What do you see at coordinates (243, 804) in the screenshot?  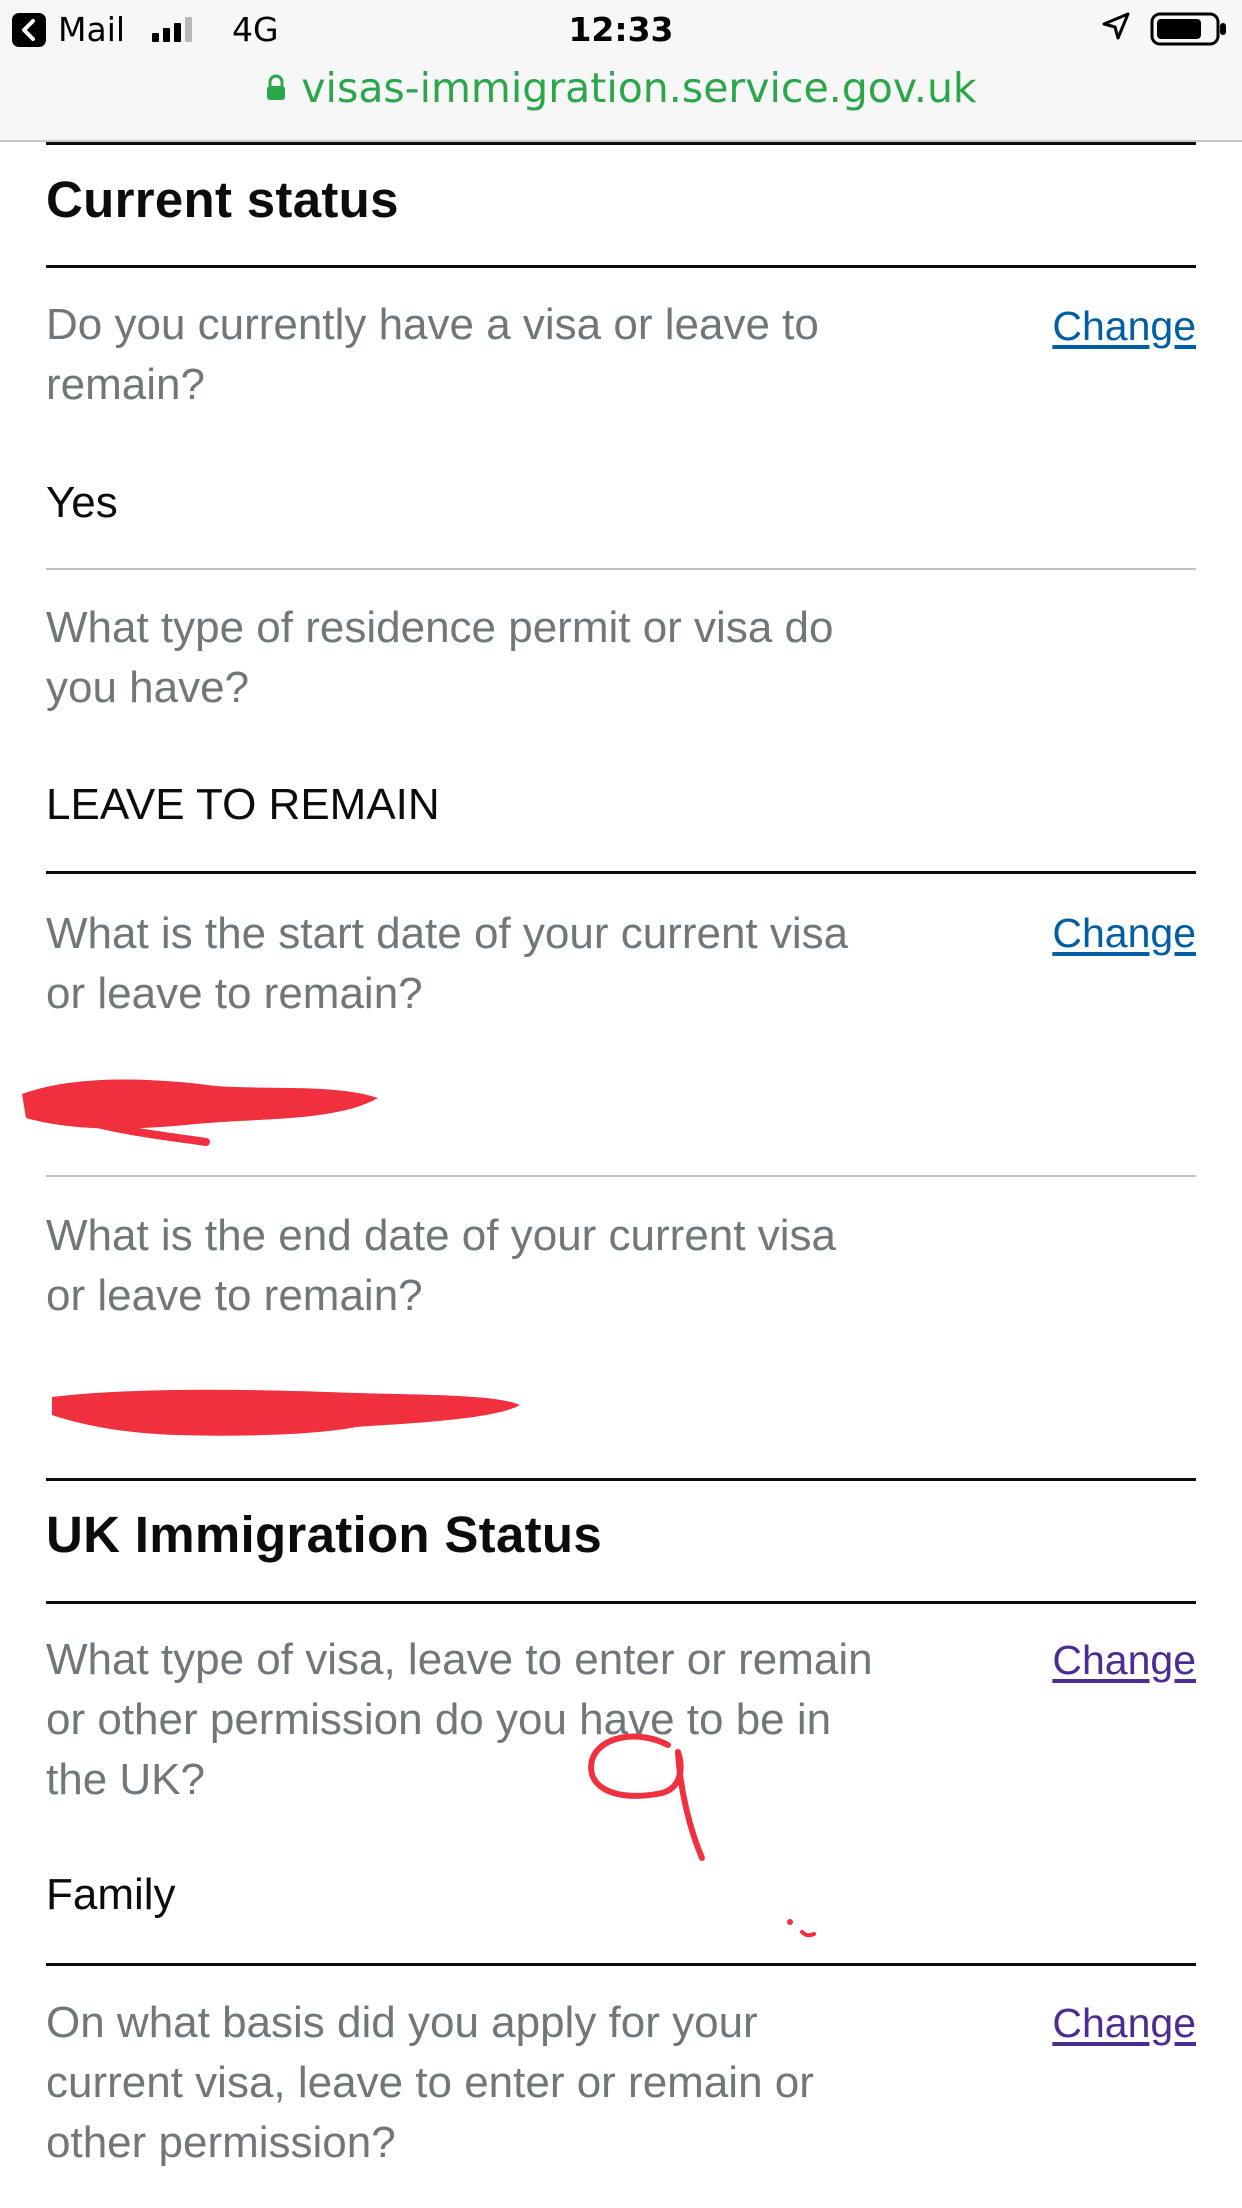 I see `answer-permit-type: LEAVE TO REMAIN` at bounding box center [243, 804].